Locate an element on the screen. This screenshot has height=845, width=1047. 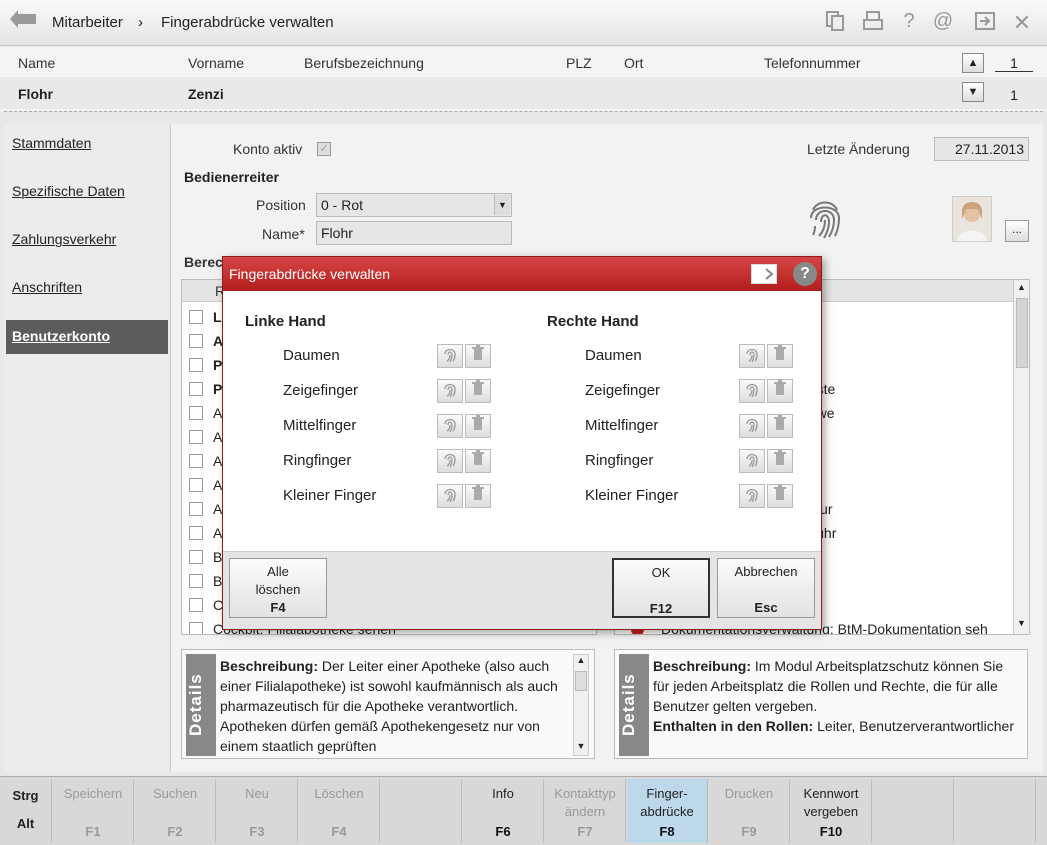
cancel-button: Abbrechen Esc is located at coordinates (766, 588).